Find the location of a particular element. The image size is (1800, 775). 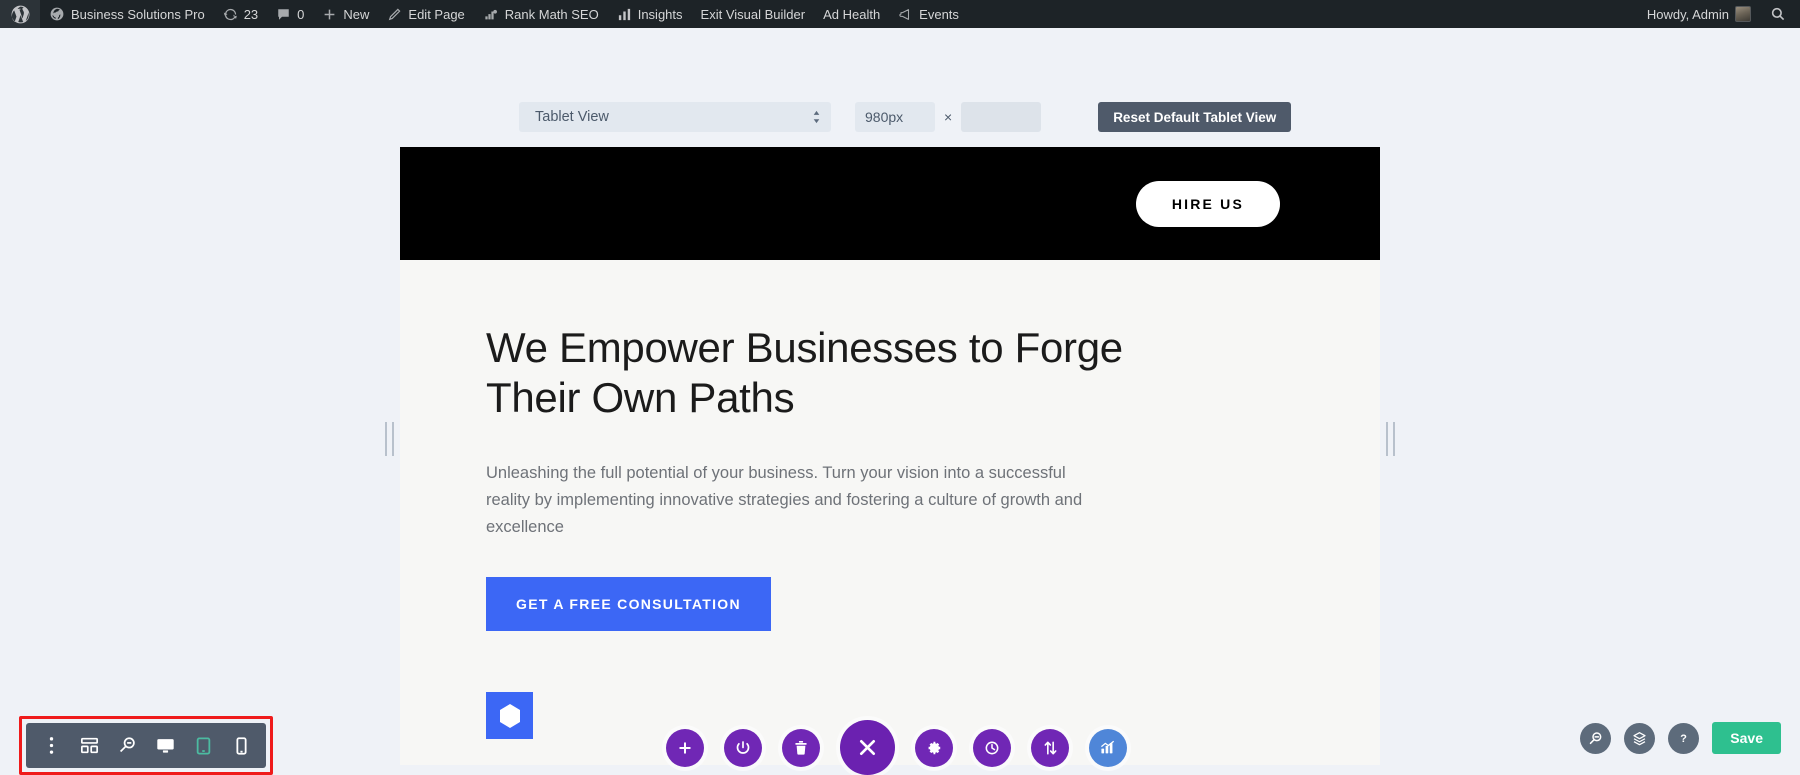

desktop-view-icon is located at coordinates (165, 745).